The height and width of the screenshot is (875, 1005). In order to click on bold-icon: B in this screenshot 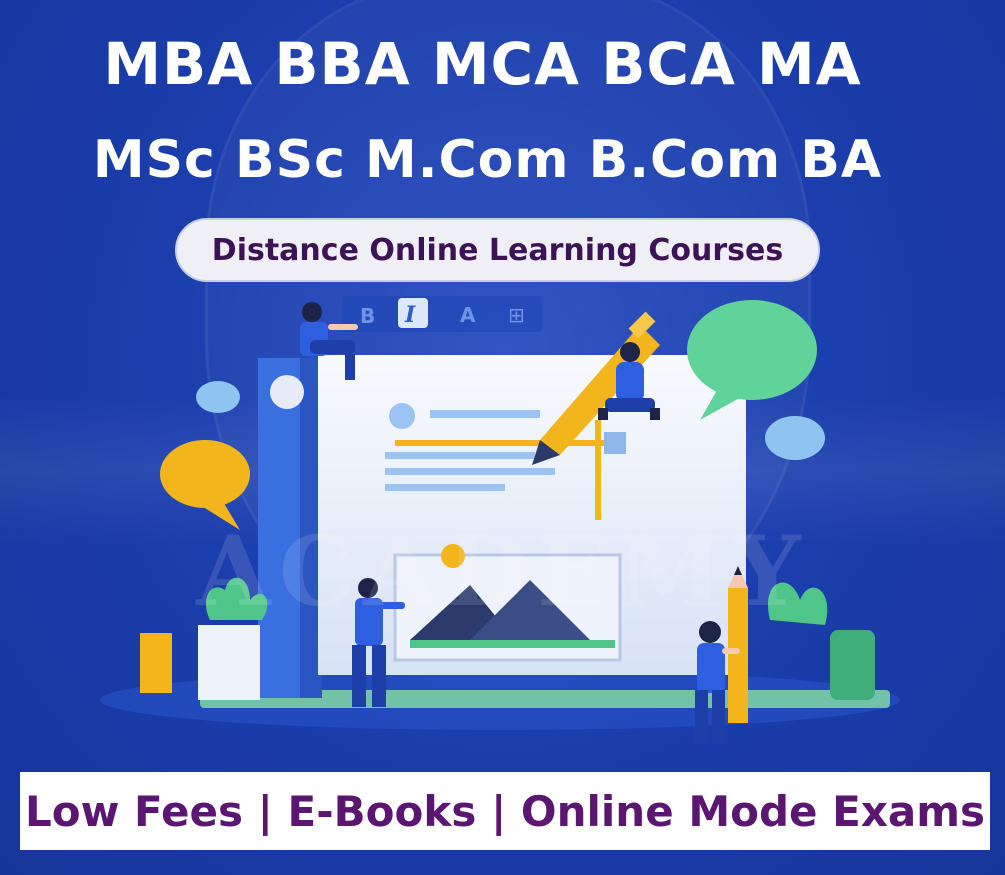, I will do `click(367, 316)`.